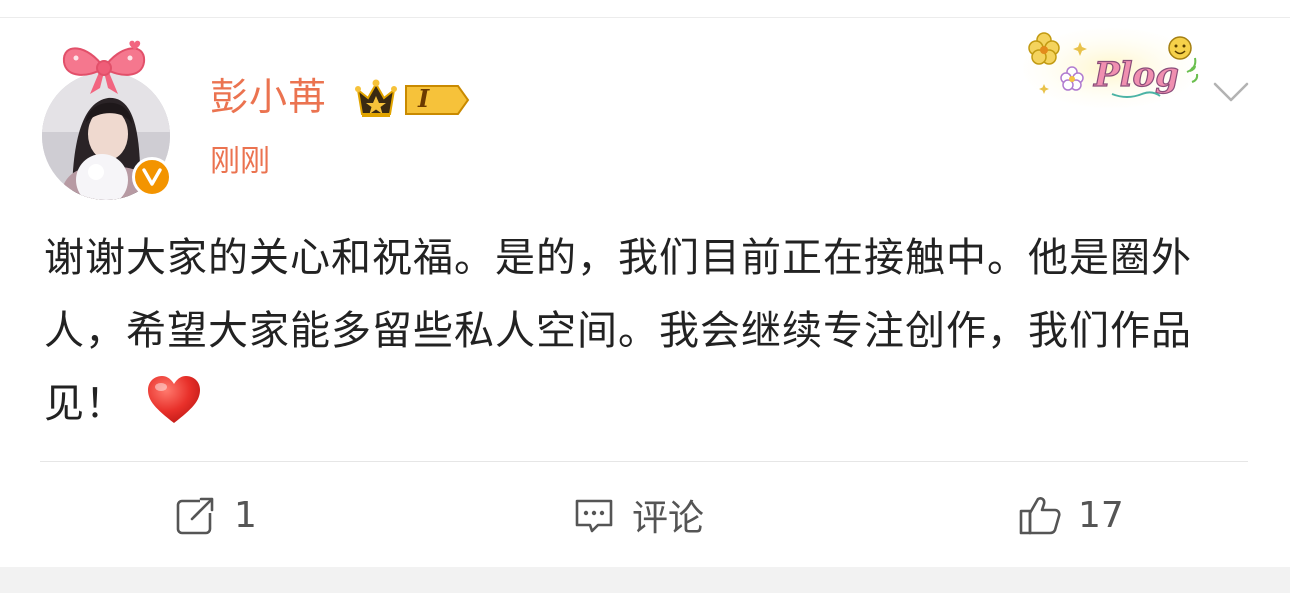  I want to click on thumbs-up-icon, so click(1040, 516).